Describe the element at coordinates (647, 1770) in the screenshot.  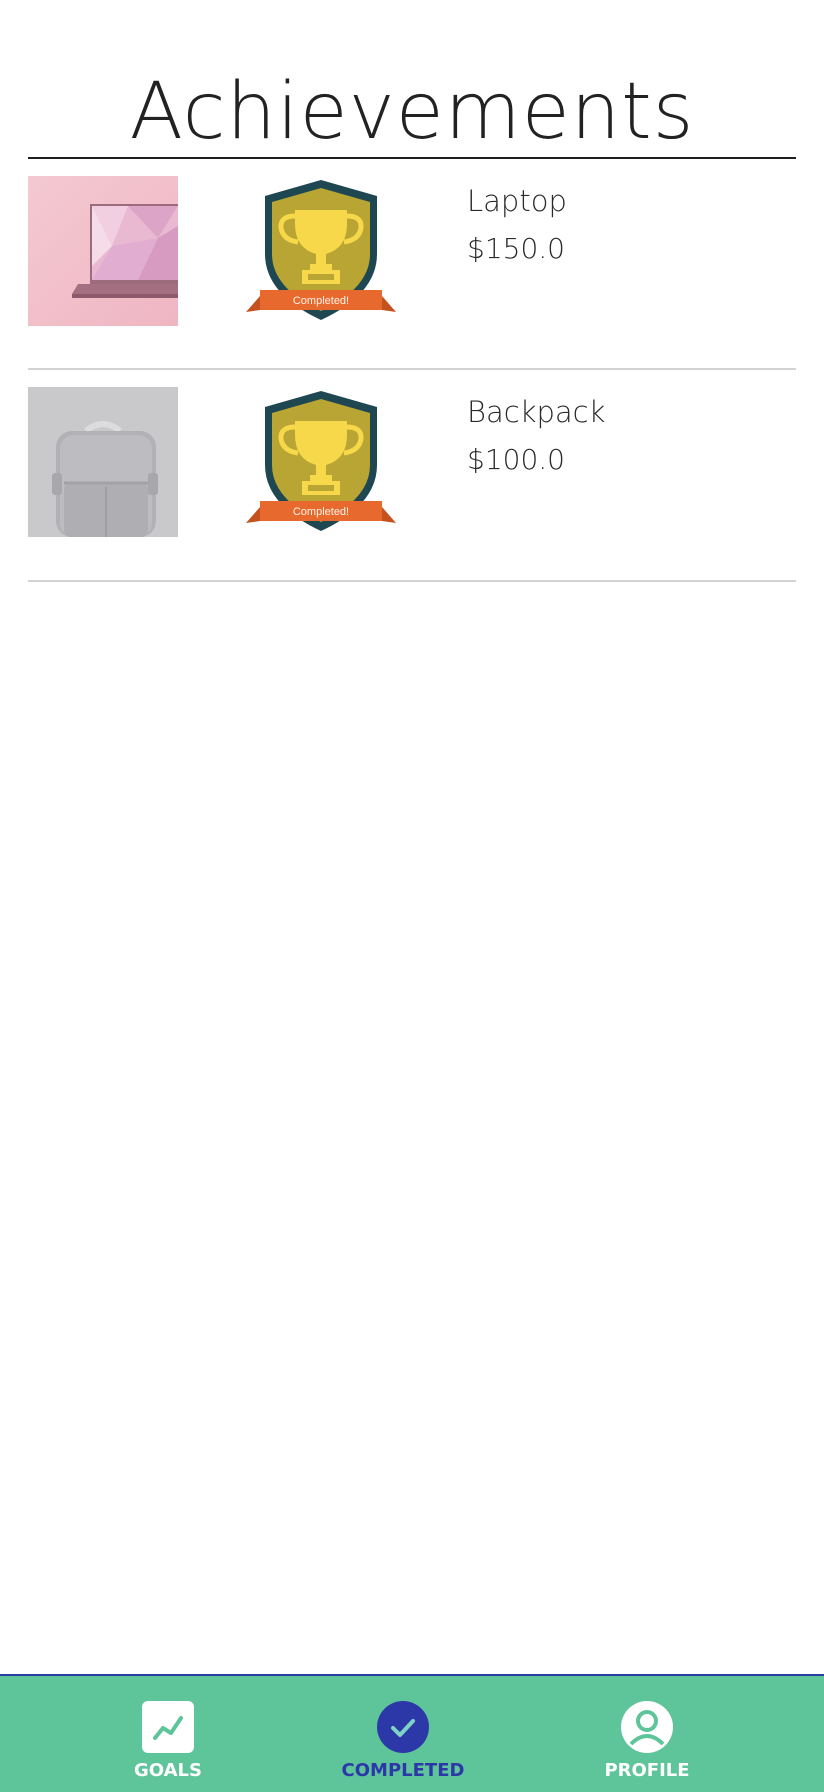
I see `nav-profile-label: PROFILE` at that location.